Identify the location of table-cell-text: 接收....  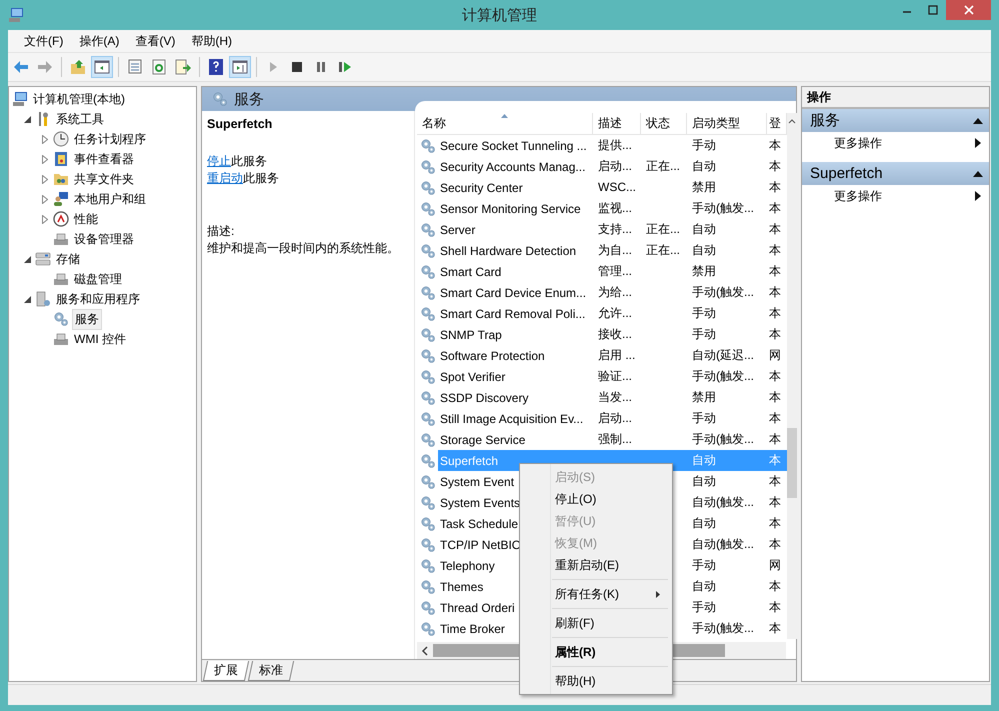
(615, 334).